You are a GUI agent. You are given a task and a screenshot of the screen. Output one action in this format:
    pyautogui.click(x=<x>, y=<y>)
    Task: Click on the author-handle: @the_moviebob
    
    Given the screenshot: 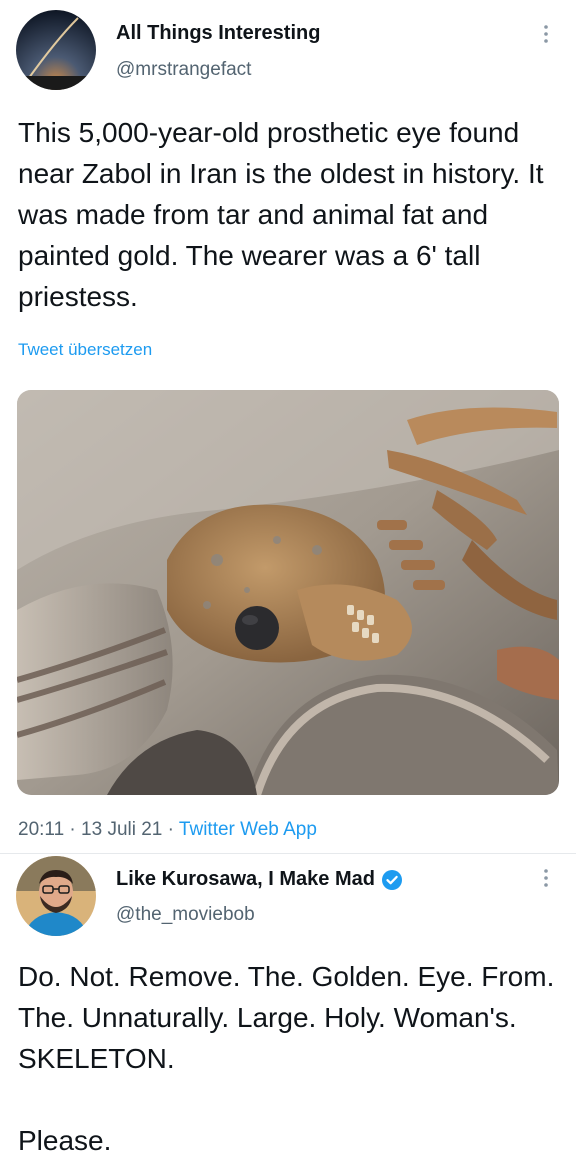 What is the action you would take?
    pyautogui.click(x=185, y=915)
    